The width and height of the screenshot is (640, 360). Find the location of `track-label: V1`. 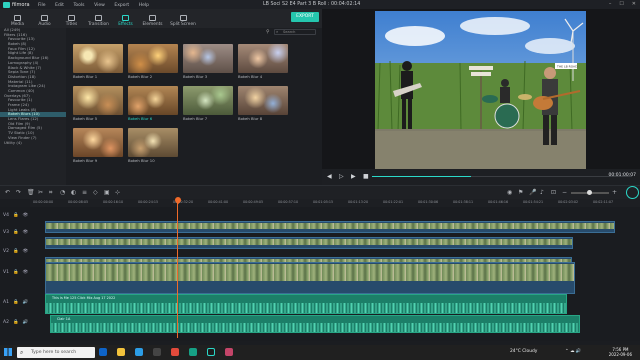

track-label: V1 is located at coordinates (6, 272).